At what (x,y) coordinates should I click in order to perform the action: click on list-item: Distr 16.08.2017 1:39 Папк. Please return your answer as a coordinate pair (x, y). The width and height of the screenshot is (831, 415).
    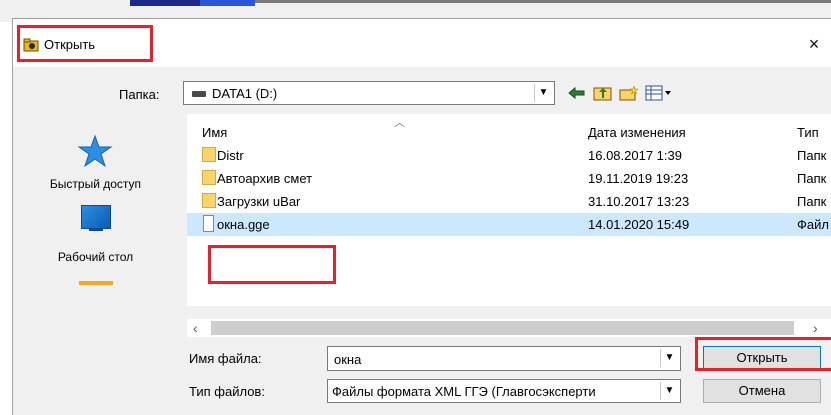
    Looking at the image, I should click on (509, 155).